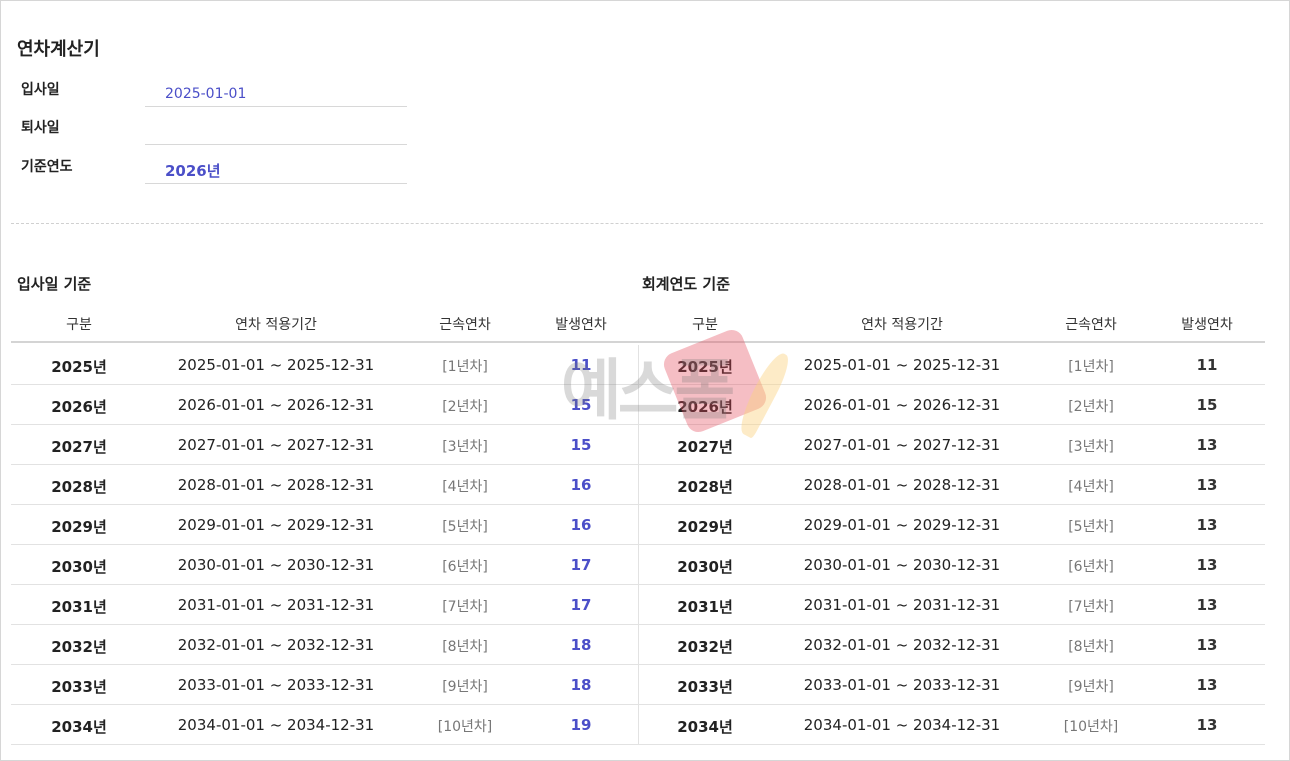  What do you see at coordinates (705, 325) in the screenshot?
I see `header-category-right: 구분` at bounding box center [705, 325].